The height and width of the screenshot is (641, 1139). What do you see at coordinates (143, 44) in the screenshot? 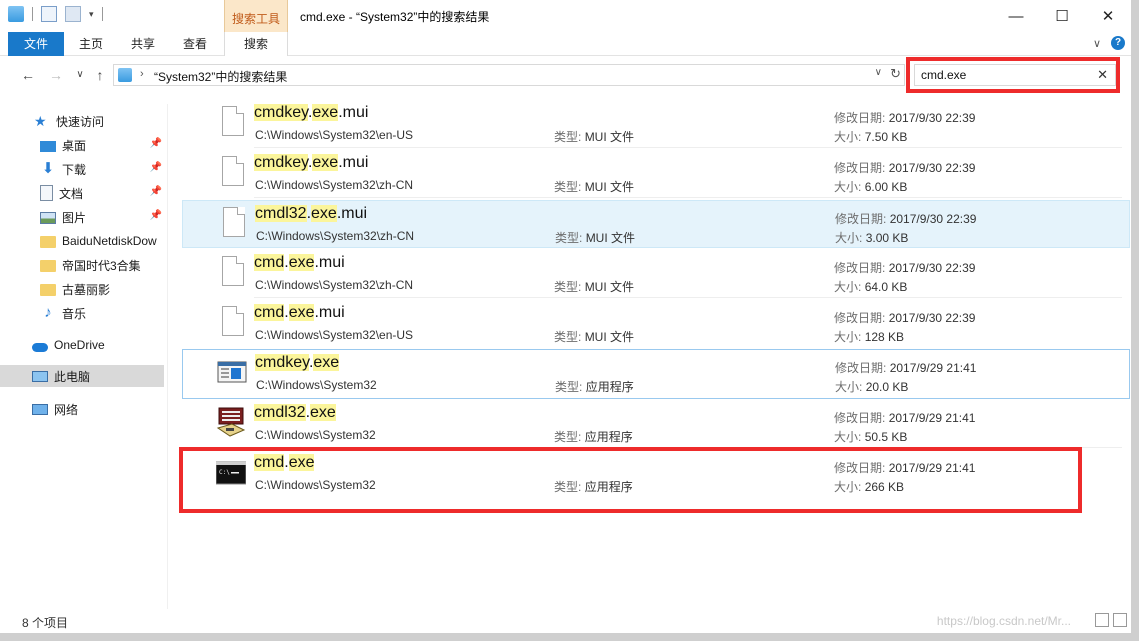
I see `tab-share: 共享` at bounding box center [143, 44].